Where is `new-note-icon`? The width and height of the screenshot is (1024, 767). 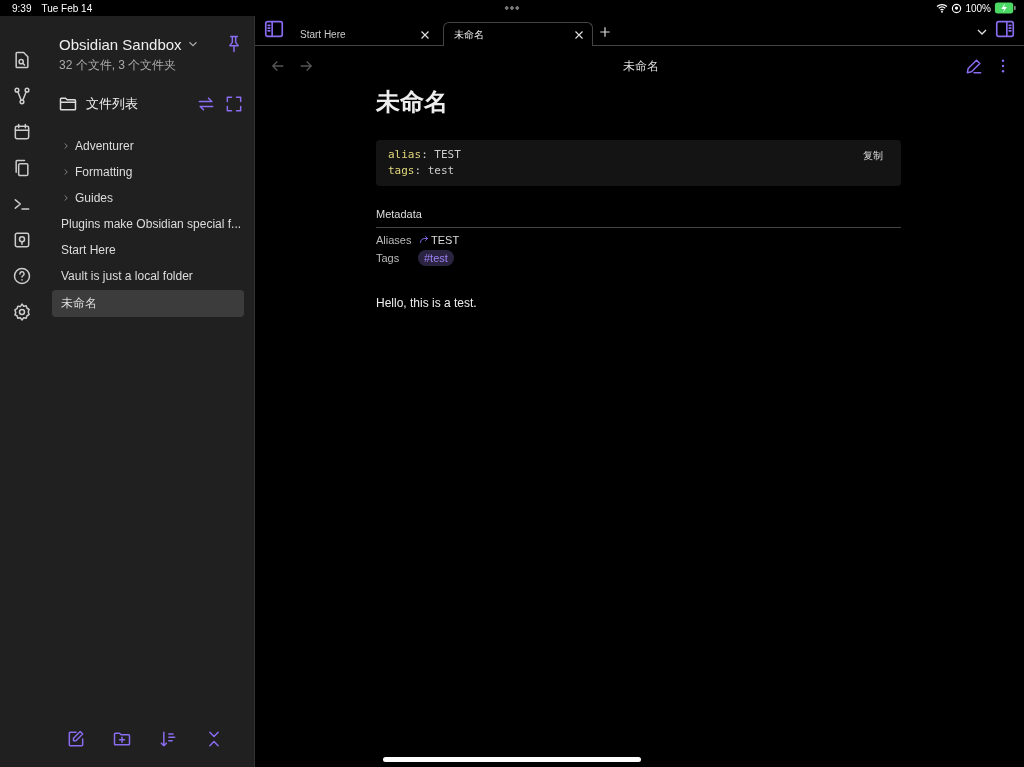 new-note-icon is located at coordinates (76, 739).